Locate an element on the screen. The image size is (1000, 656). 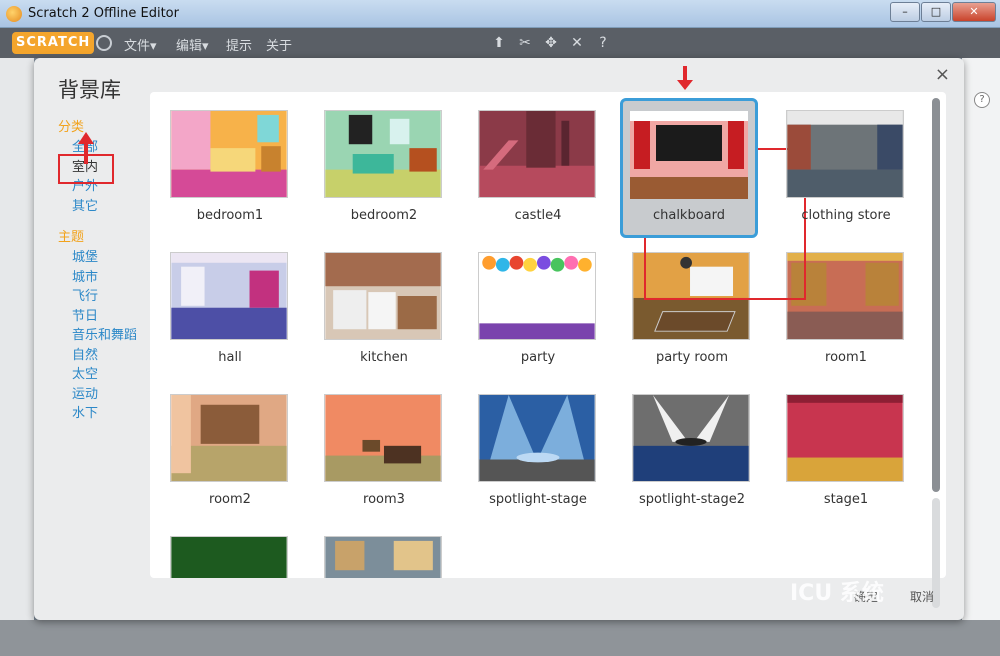
backdrop-label: hall is located at coordinates (230, 357).